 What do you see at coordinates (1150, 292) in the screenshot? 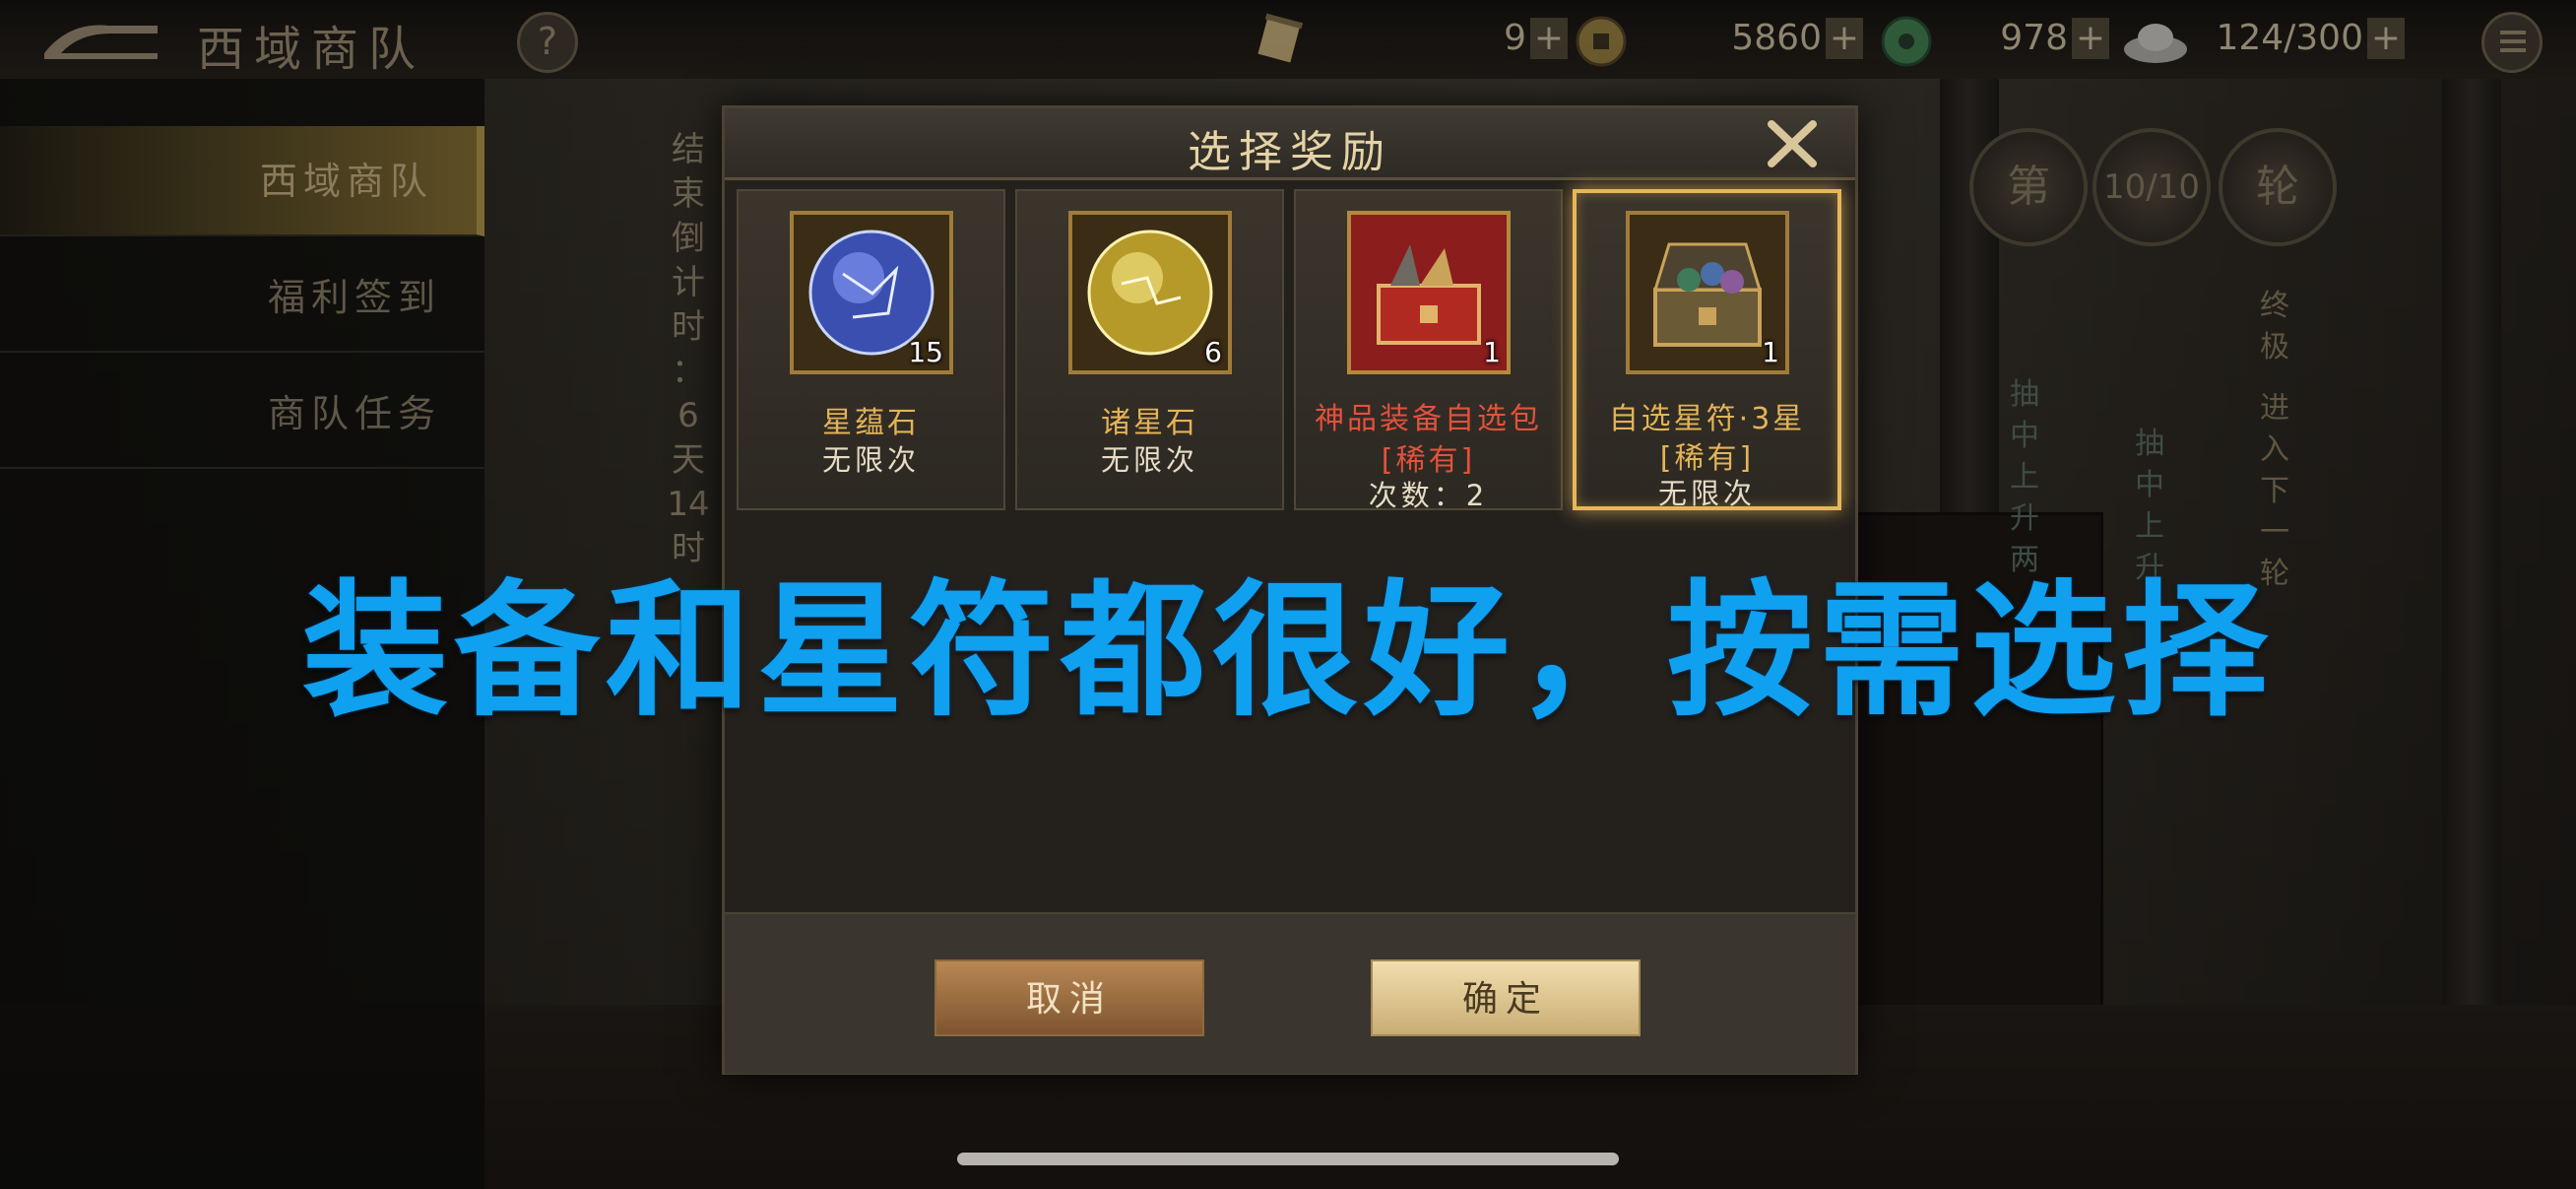
I see `reward-icon-frame: 6` at bounding box center [1150, 292].